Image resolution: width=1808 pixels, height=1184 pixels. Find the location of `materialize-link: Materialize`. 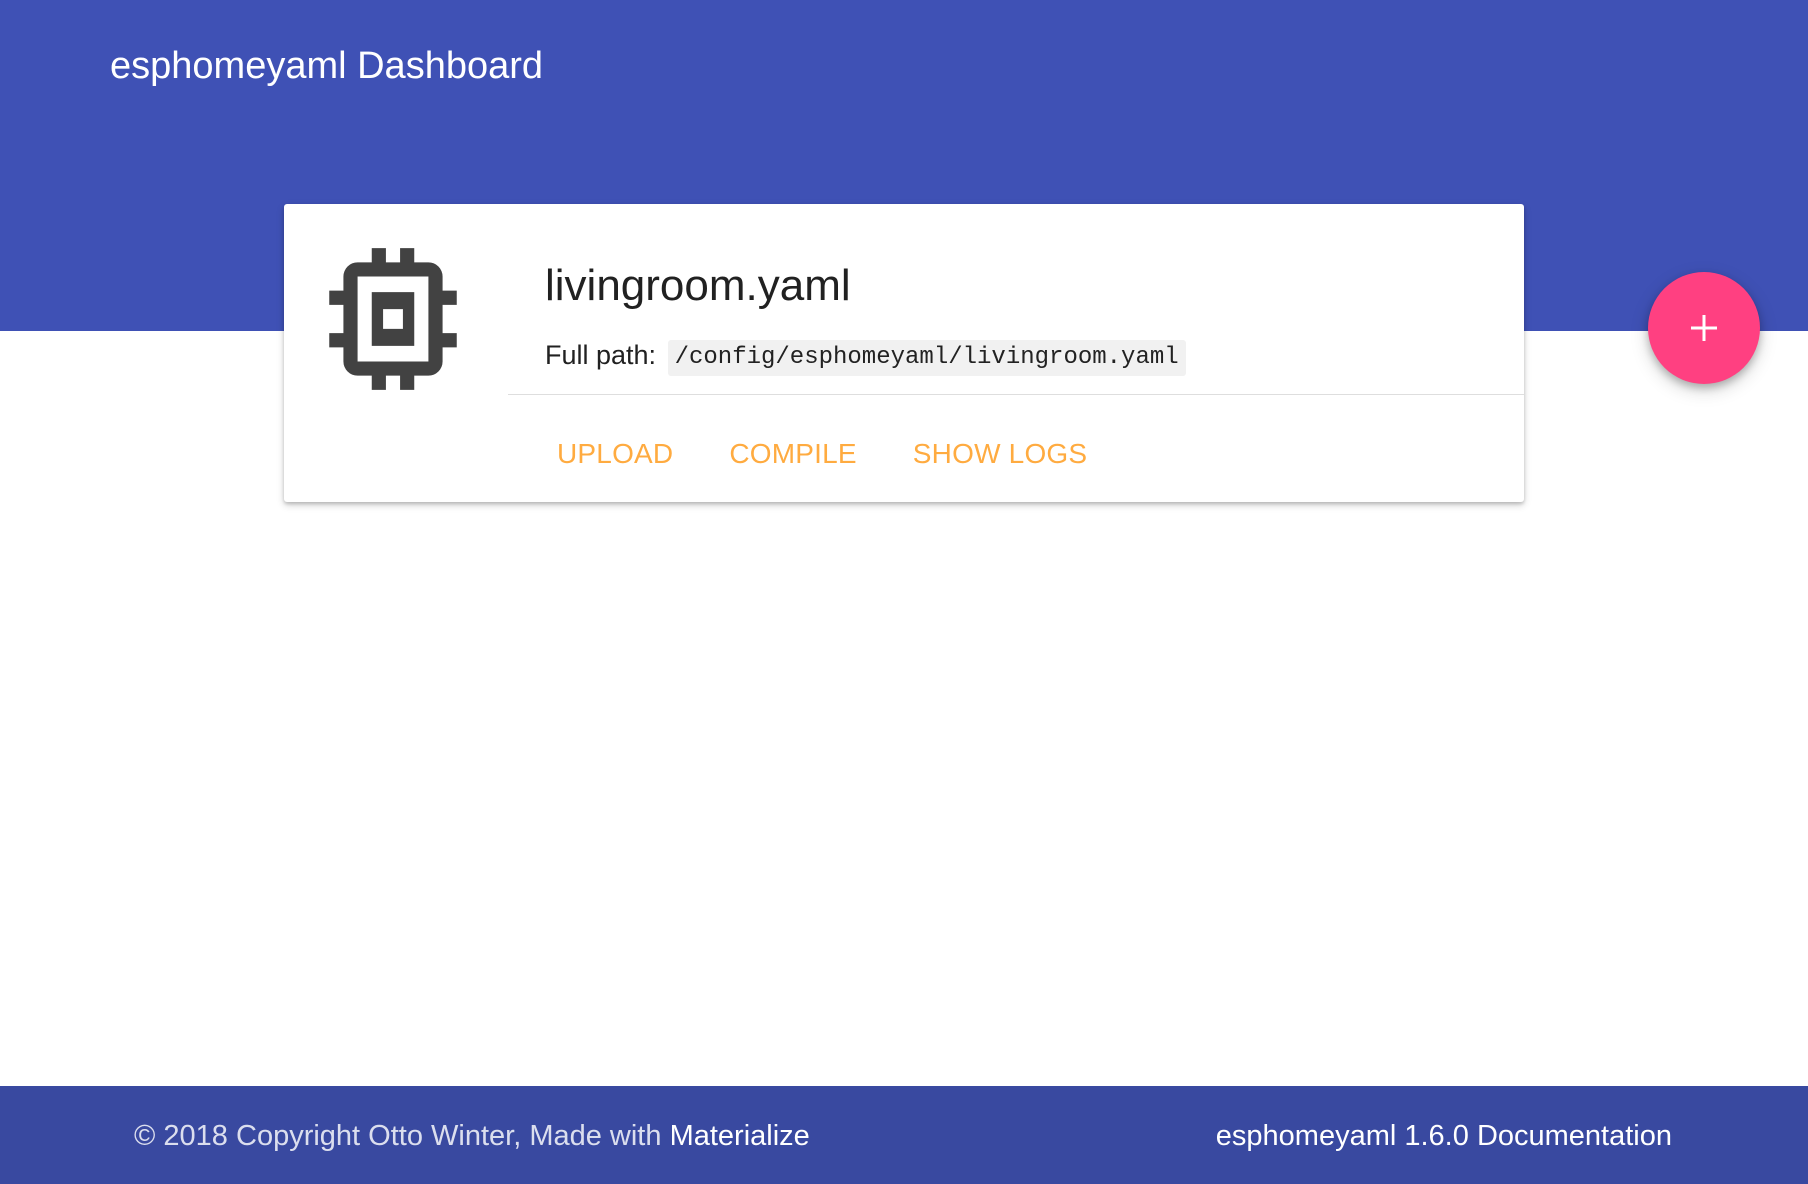

materialize-link: Materialize is located at coordinates (740, 1136).